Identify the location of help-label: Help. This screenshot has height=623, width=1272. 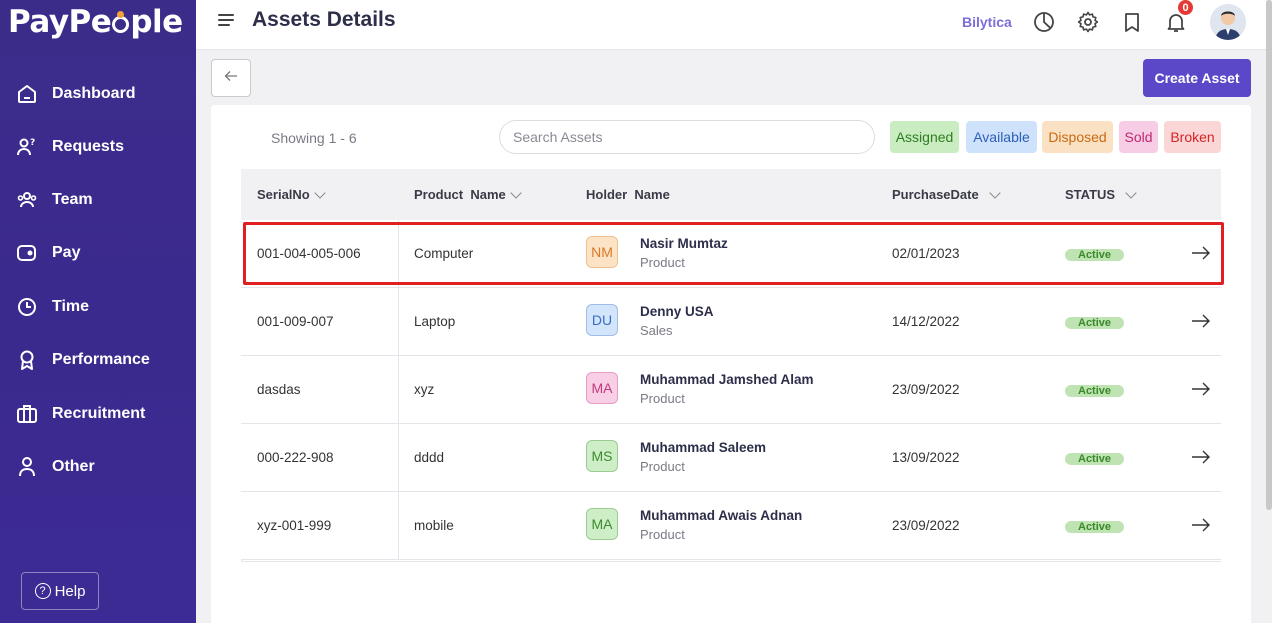
(70, 591).